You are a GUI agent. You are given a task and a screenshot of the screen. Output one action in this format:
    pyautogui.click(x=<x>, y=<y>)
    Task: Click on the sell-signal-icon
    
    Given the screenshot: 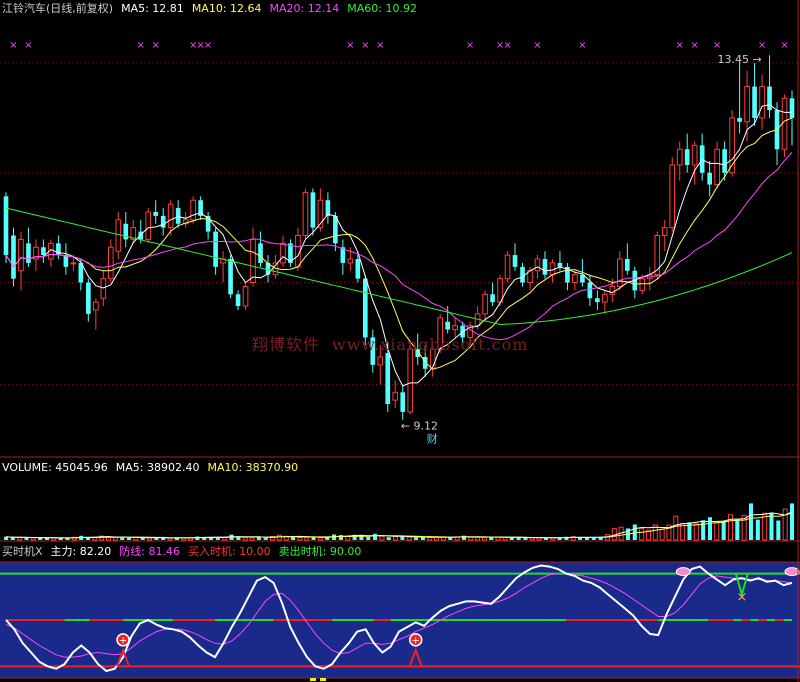 What is the action you would take?
    pyautogui.click(x=683, y=572)
    